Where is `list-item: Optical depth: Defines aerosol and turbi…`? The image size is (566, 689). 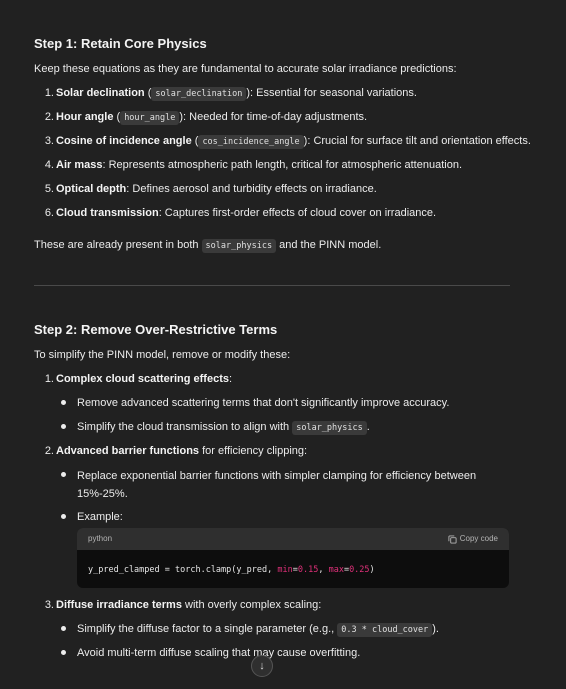 list-item: Optical depth: Defines aerosol and turbi… is located at coordinates (216, 189).